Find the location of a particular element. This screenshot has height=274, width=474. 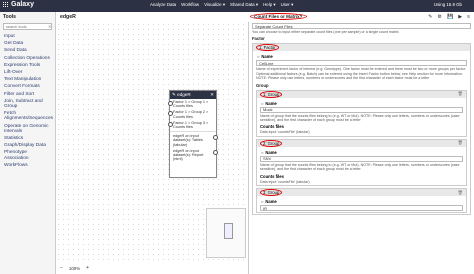

group-1-counts-value: Data input 'countsFile' (tabular) is located at coordinates (285, 132).